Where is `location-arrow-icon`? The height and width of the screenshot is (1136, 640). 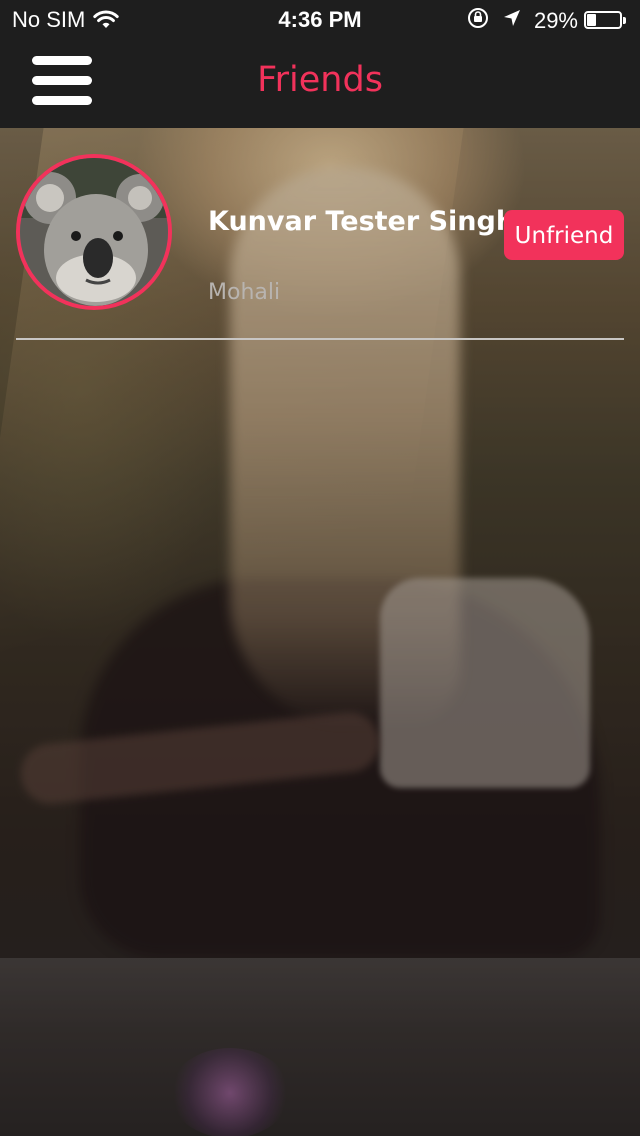 location-arrow-icon is located at coordinates (512, 21).